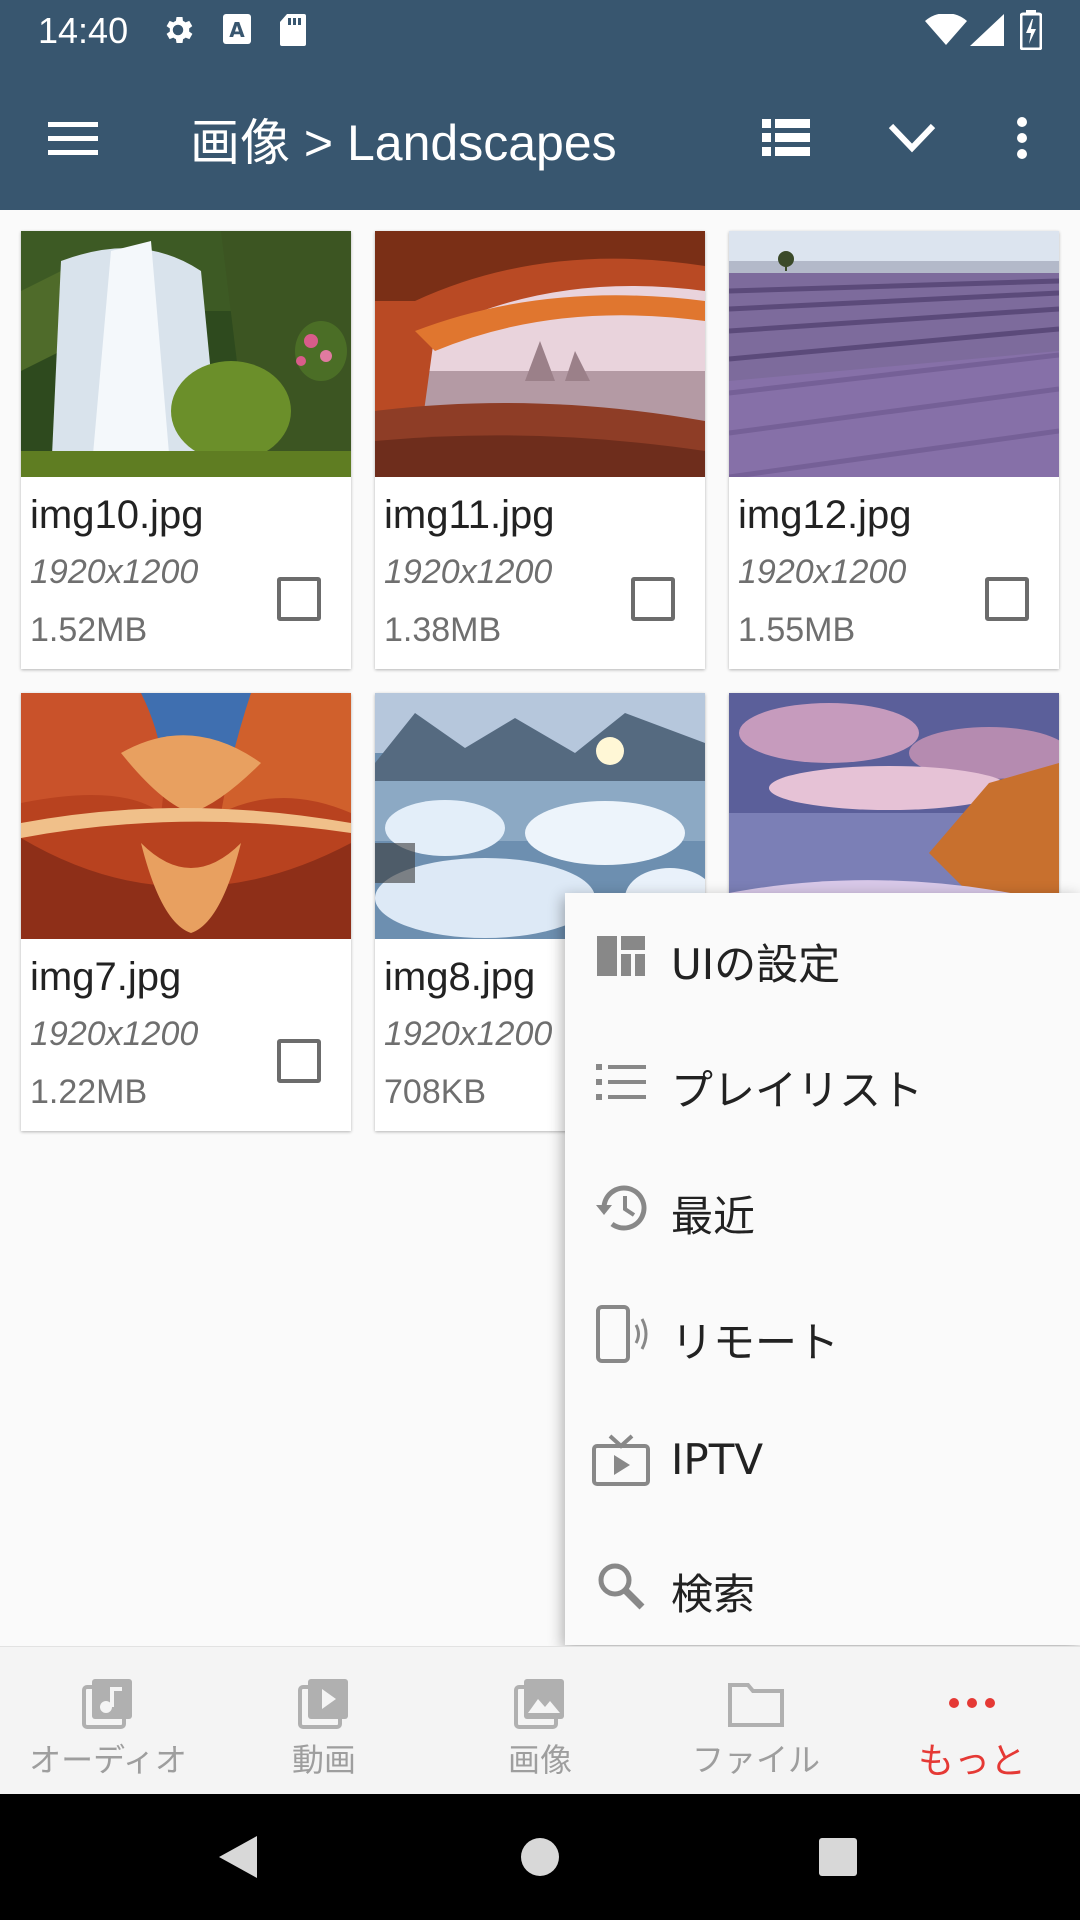 The height and width of the screenshot is (1920, 1080). I want to click on menu-item-playlist: プレイリスト, so click(822, 1082).